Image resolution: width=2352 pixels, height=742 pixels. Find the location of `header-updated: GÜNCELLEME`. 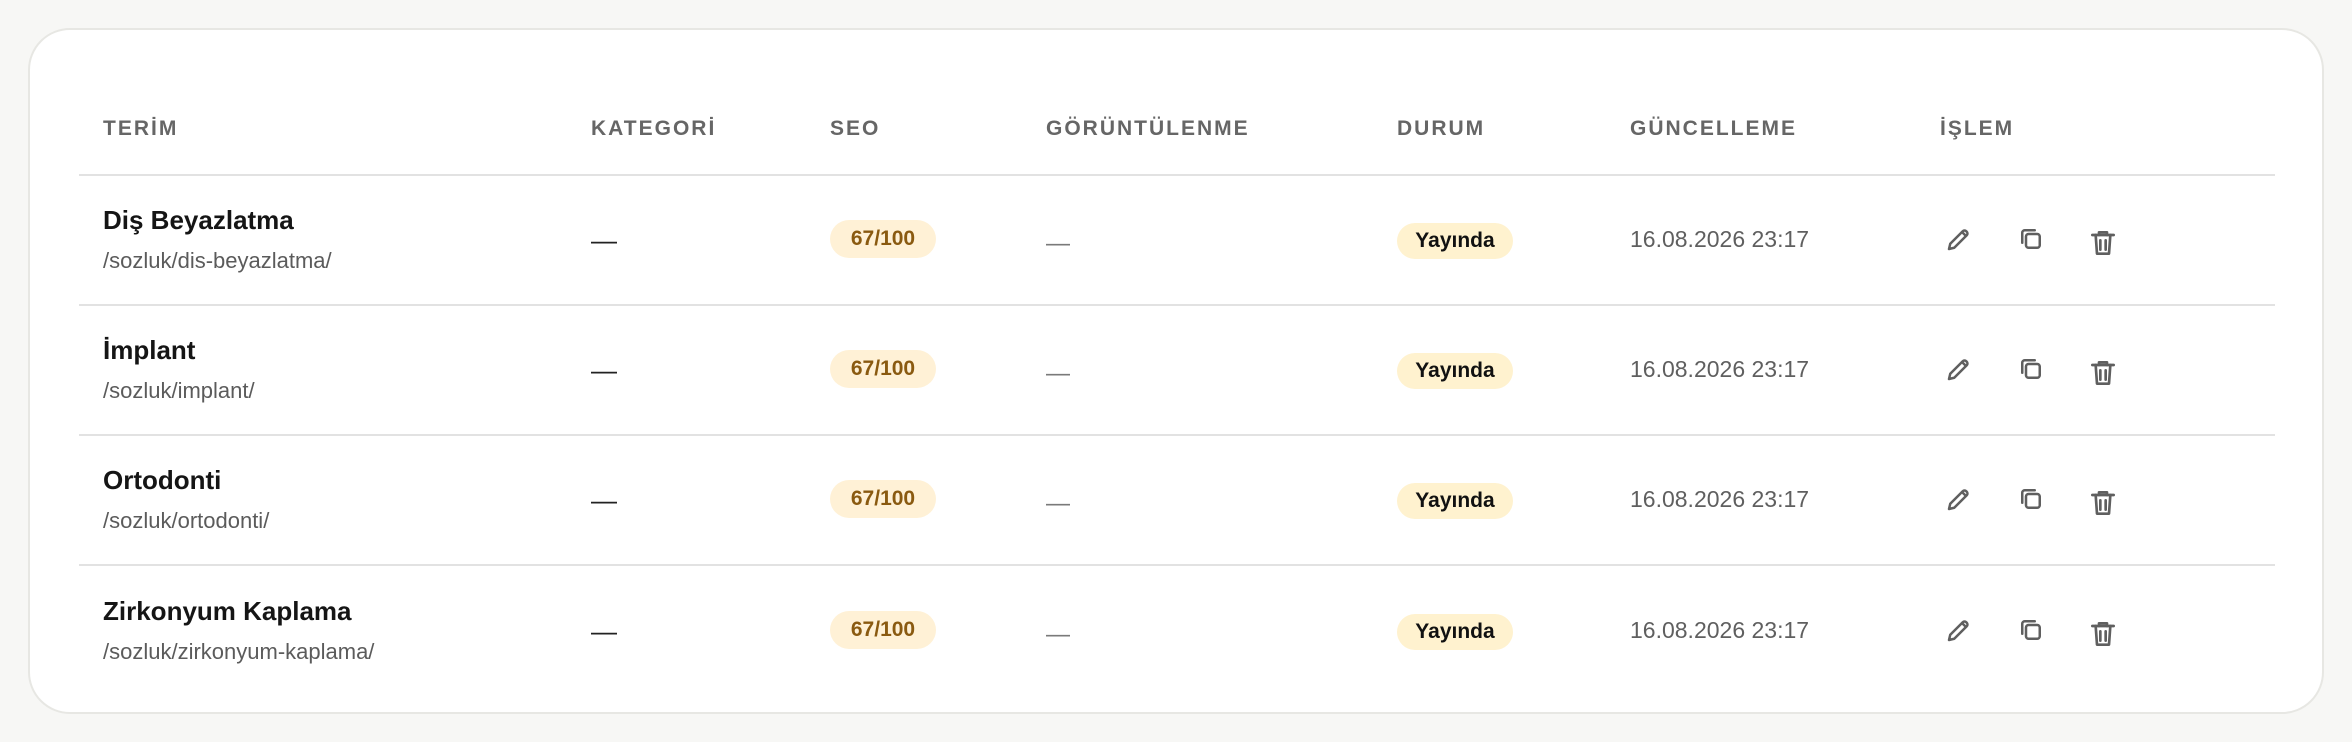

header-updated: GÜNCELLEME is located at coordinates (1713, 128).